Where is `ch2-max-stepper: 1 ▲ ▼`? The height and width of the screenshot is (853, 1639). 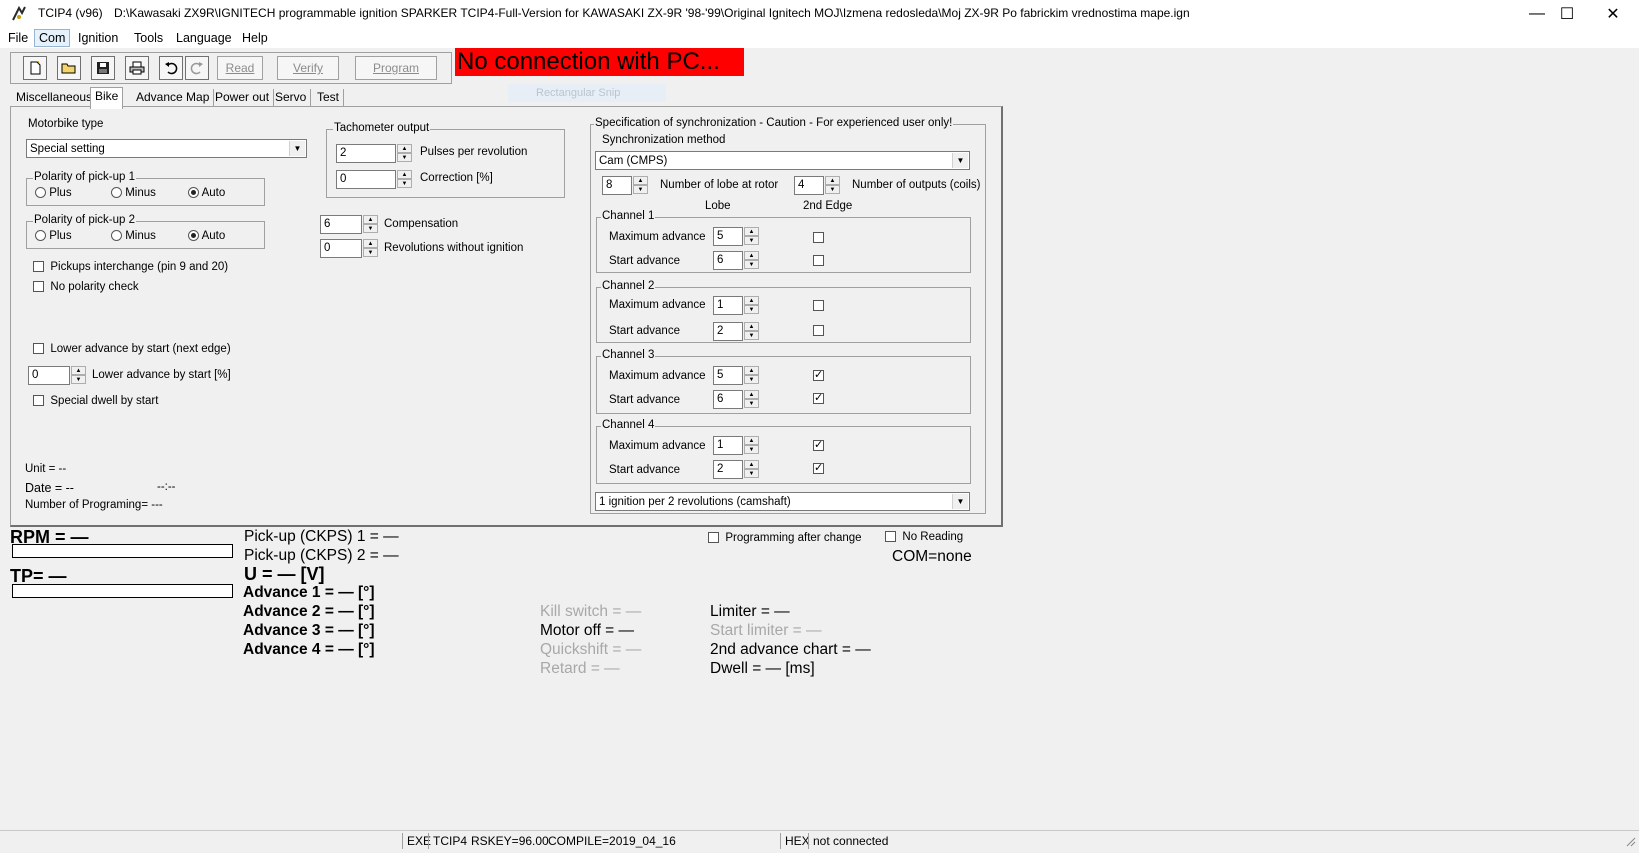 ch2-max-stepper: 1 ▲ ▼ is located at coordinates (736, 305).